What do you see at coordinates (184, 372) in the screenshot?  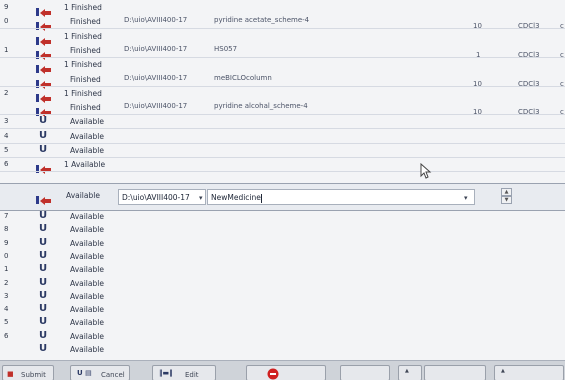 I see `edit-button: ‖▬‖ Edit` at bounding box center [184, 372].